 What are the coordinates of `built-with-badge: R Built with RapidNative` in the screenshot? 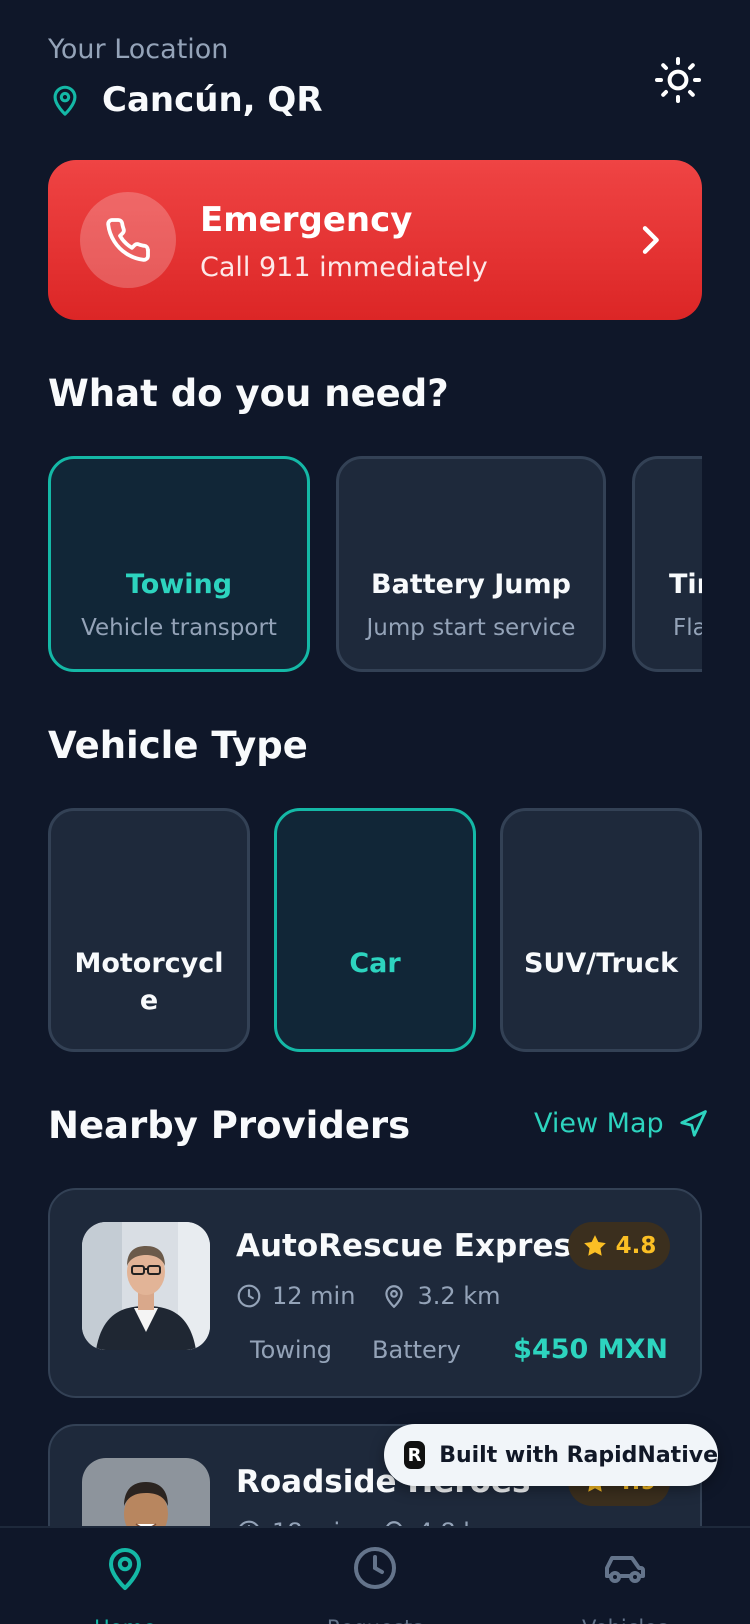 It's located at (551, 1455).